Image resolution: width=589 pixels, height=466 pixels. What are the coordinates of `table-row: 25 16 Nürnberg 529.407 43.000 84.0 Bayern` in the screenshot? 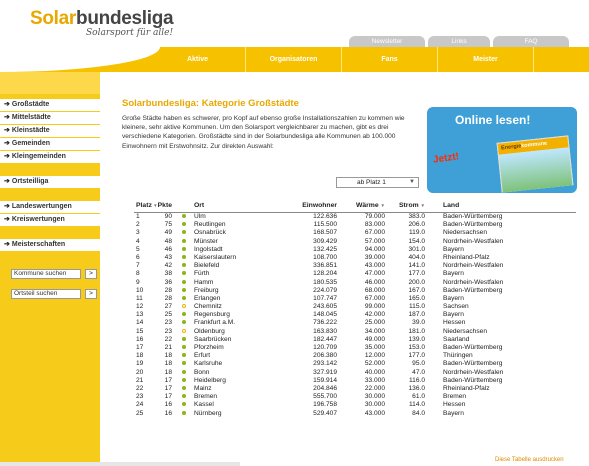 It's located at (355, 414).